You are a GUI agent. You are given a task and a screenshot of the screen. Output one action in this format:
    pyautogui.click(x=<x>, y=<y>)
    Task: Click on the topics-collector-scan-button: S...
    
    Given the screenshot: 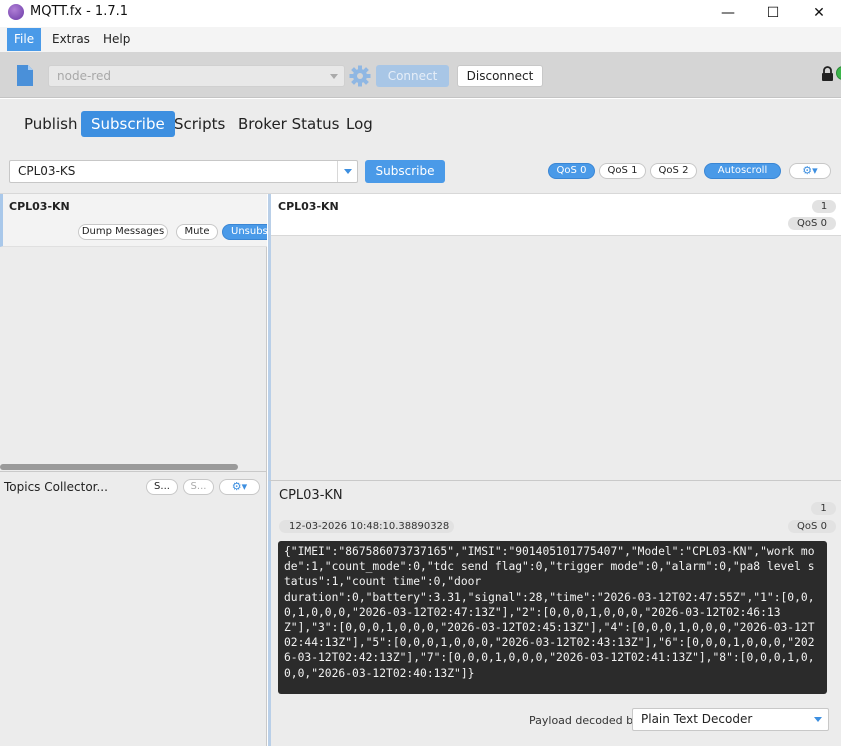 What is the action you would take?
    pyautogui.click(x=162, y=487)
    